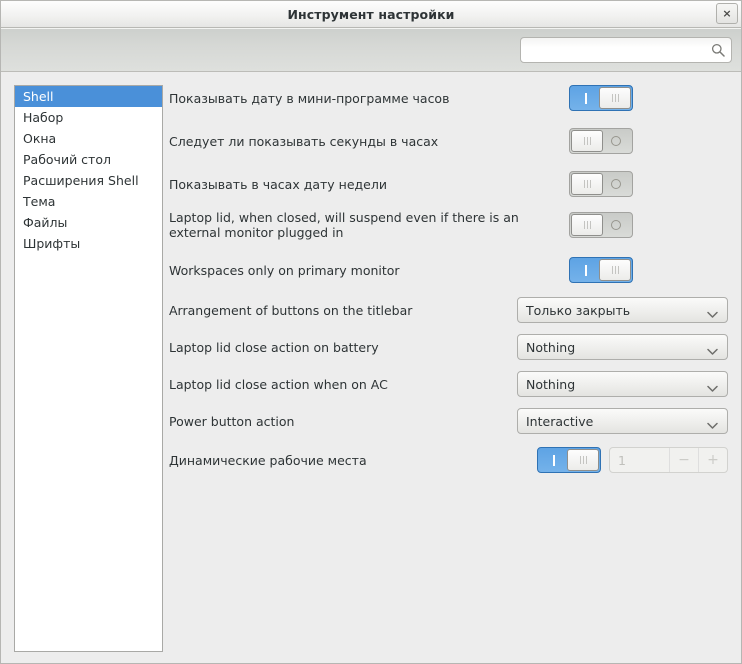 This screenshot has height=664, width=742. I want to click on sidebar-item-label: Окна, so click(40, 138).